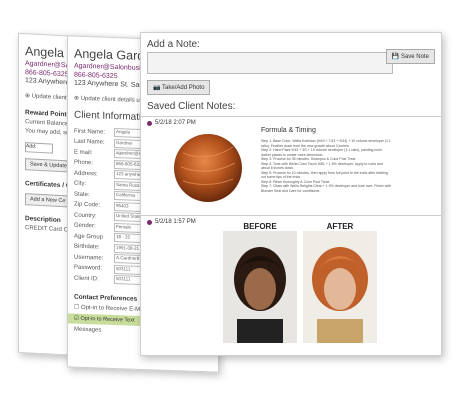 Image resolution: width=460 pixels, height=400 pixels. I want to click on note-date: 5/2/18 2:07 PM, so click(294, 123).